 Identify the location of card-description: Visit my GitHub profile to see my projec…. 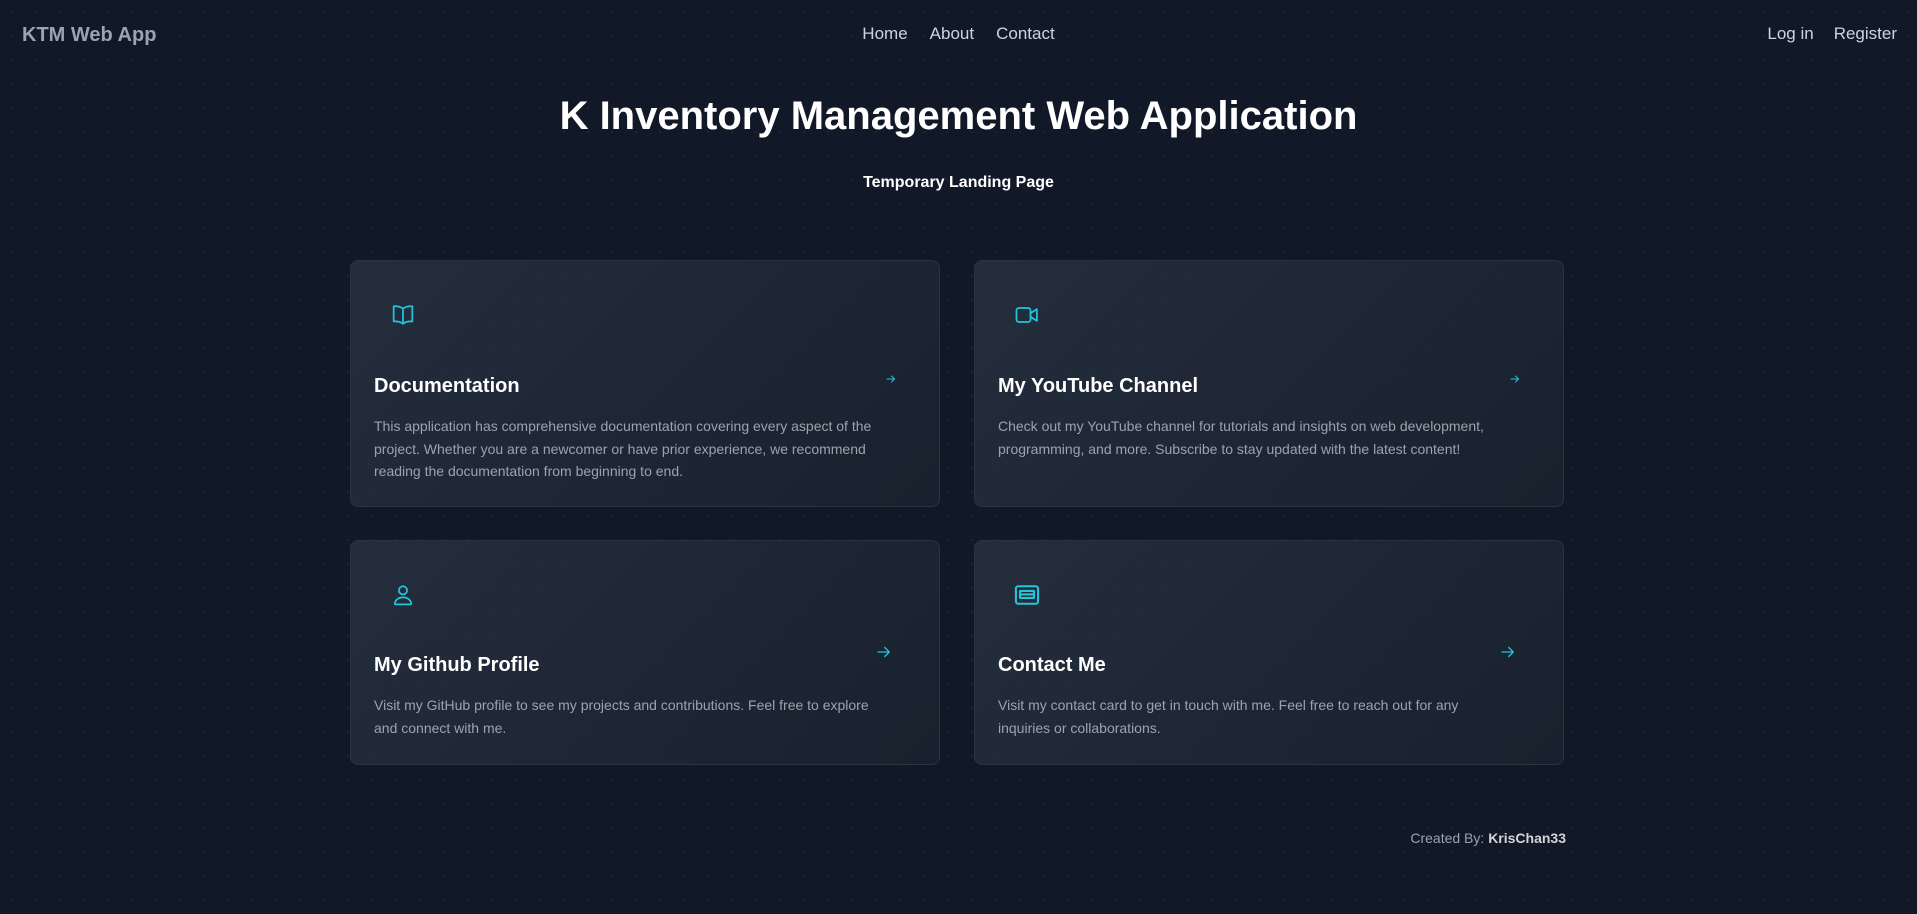
(621, 716).